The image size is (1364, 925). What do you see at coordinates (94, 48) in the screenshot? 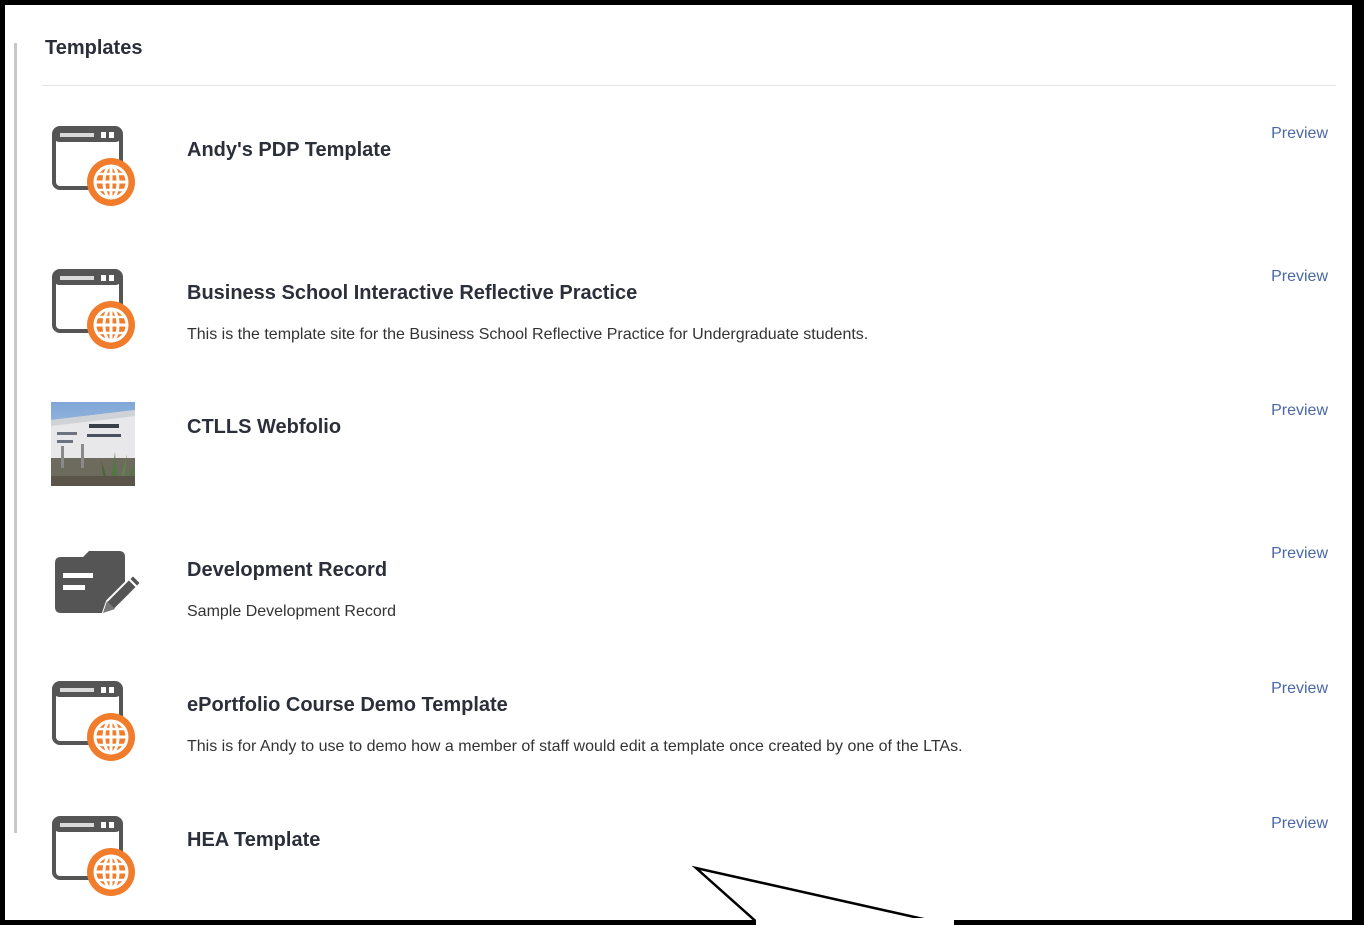
I see `panel-title: Templates` at bounding box center [94, 48].